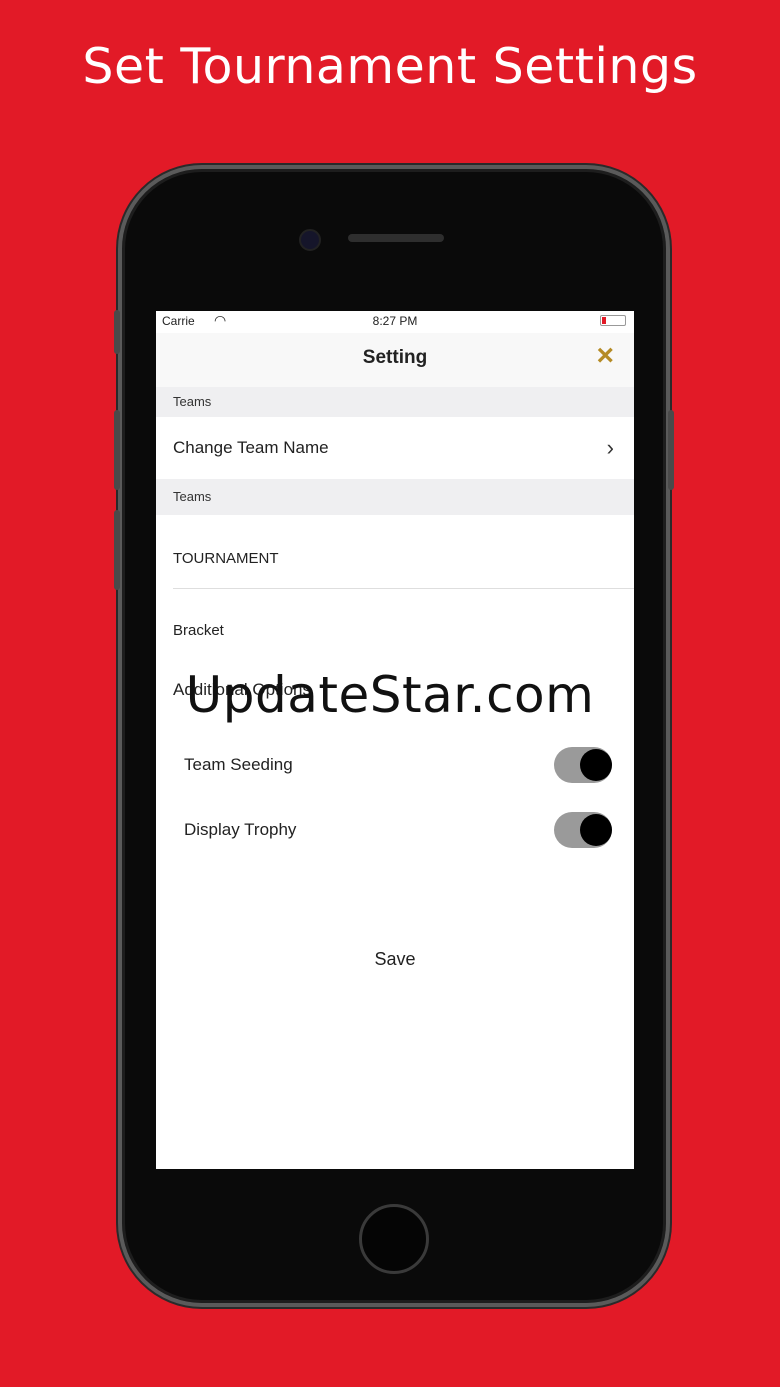  I want to click on section-header-teams-2: Teams, so click(395, 497).